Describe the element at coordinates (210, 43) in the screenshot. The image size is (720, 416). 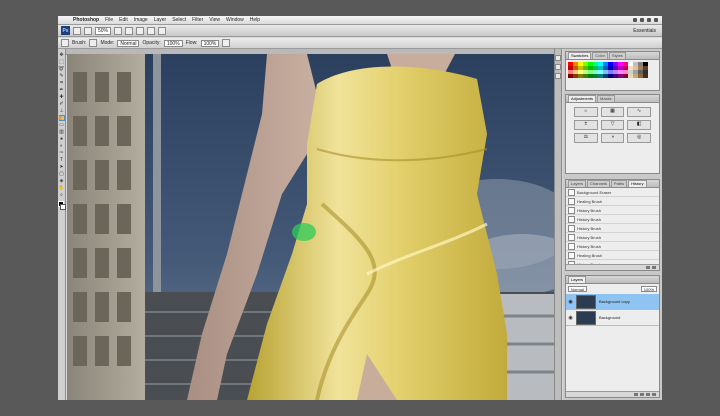
I see `flow-field: 100%` at that location.